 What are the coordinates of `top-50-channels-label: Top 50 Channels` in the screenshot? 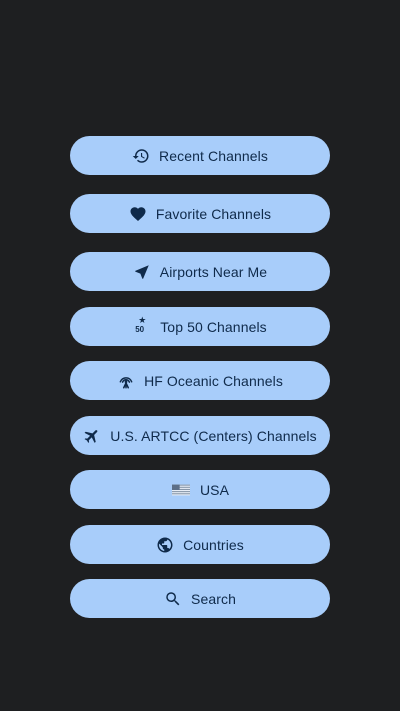 It's located at (213, 326).